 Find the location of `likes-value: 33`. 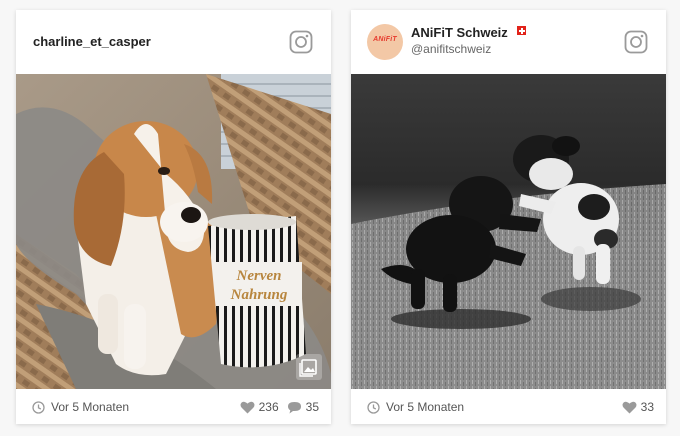

likes-value: 33 is located at coordinates (647, 407).